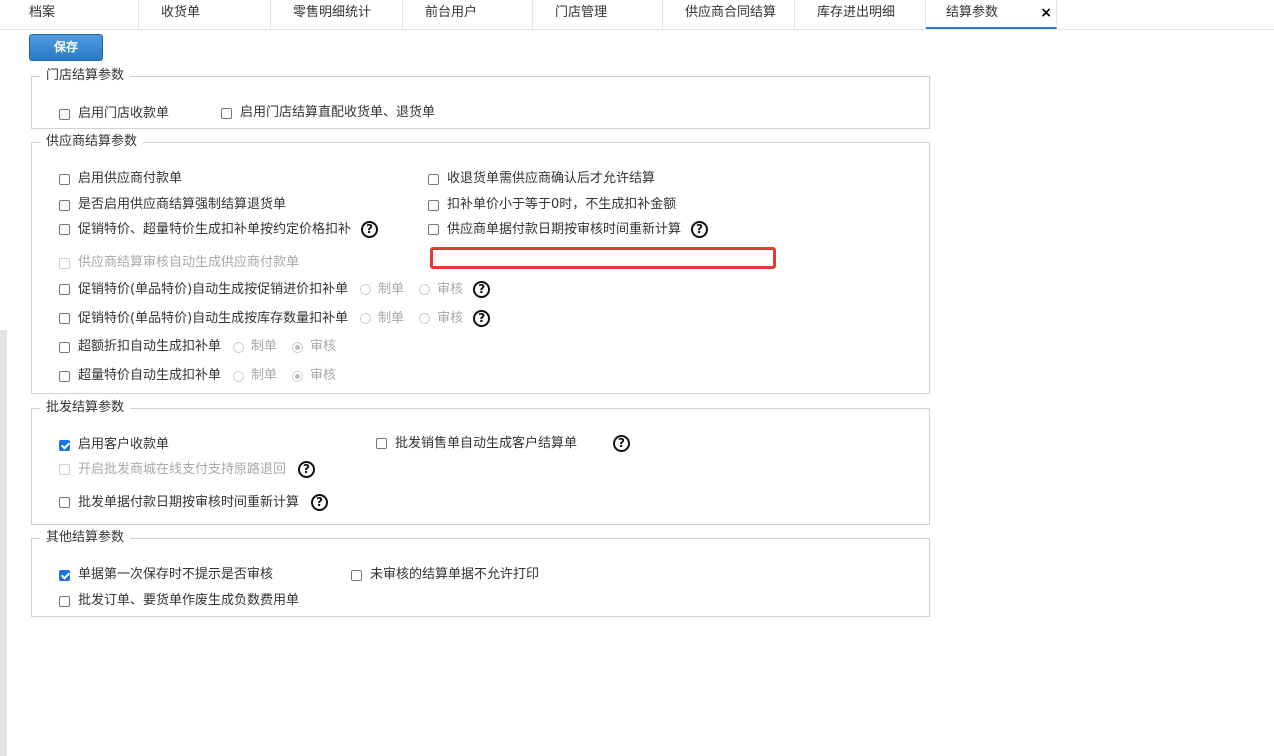  Describe the element at coordinates (480, 98) in the screenshot. I see `store-settlement-group: 门店结算参数 启用门店收款单 启用门店结算直配收货单、退货单` at that location.